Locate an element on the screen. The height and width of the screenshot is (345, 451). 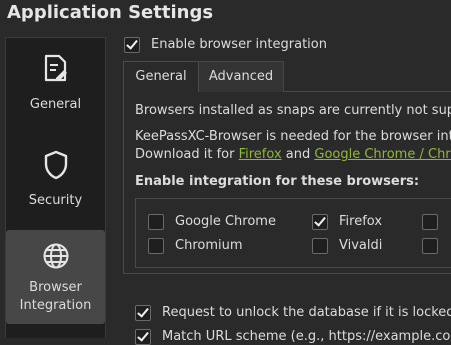
browser-label-google-chrome: Google Chrome is located at coordinates (225, 221).